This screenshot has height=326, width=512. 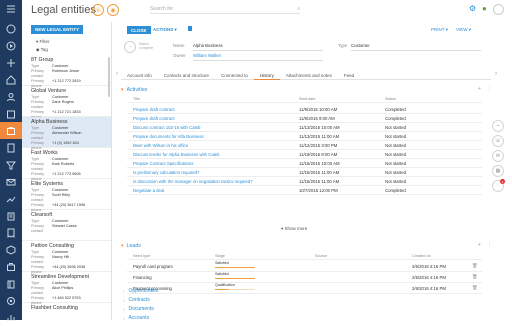 What do you see at coordinates (498, 126) in the screenshot?
I see `feed-icon: ⌁` at bounding box center [498, 126].